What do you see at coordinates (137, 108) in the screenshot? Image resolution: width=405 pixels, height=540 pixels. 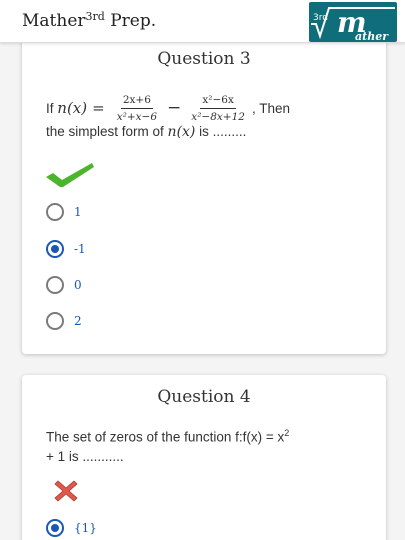 I see `fraction-1: 2x+6 x²+x−6` at bounding box center [137, 108].